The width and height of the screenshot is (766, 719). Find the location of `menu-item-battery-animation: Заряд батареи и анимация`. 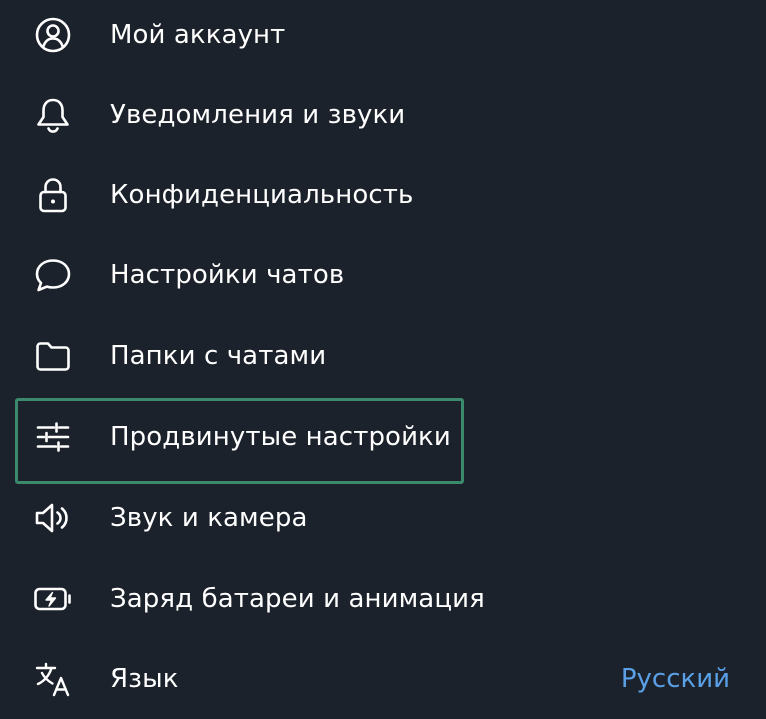

menu-item-battery-animation: Заряд батареи и анимация is located at coordinates (383, 599).